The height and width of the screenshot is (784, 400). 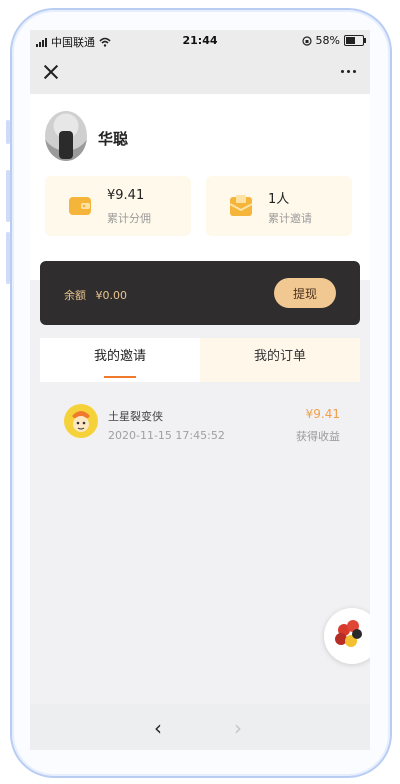 What do you see at coordinates (200, 727) in the screenshot?
I see `browser-bottom-nav: ‹ ›` at bounding box center [200, 727].